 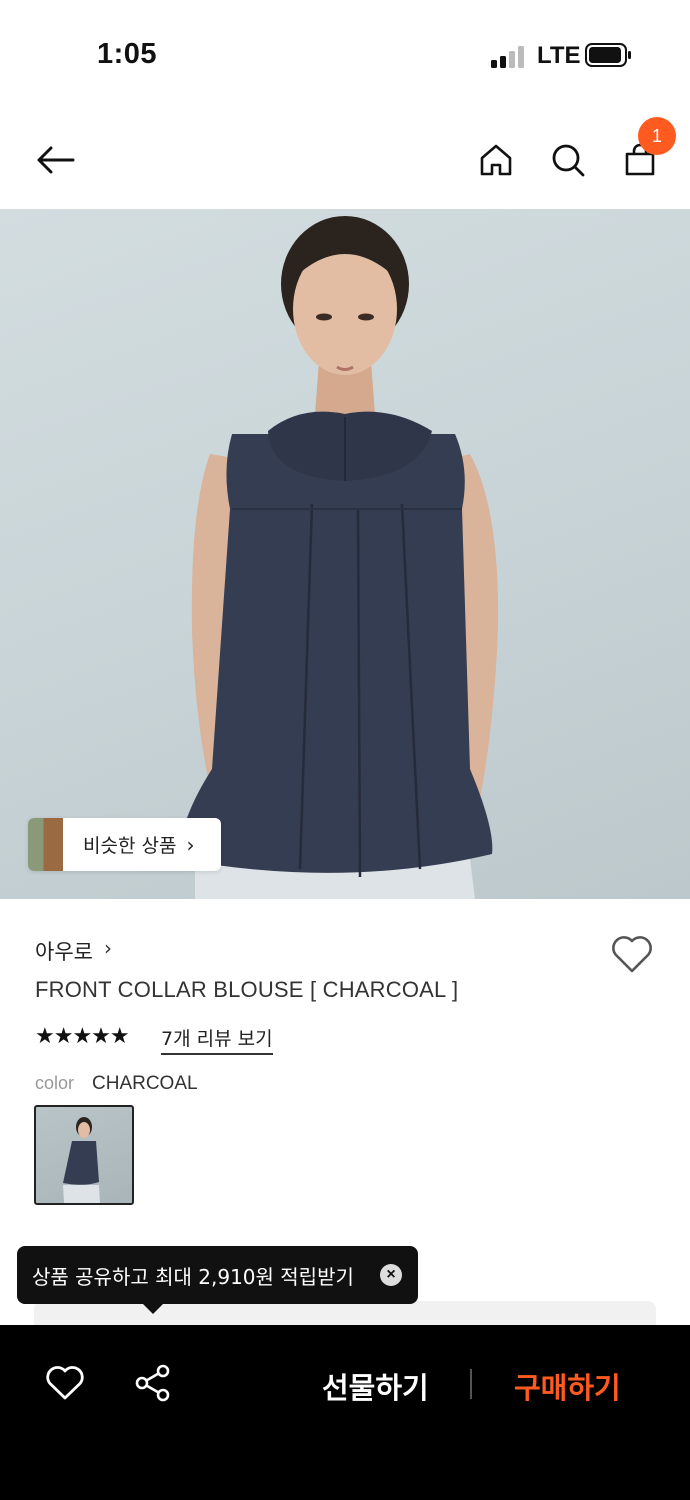 I want to click on close-icon: ×, so click(x=391, y=1275).